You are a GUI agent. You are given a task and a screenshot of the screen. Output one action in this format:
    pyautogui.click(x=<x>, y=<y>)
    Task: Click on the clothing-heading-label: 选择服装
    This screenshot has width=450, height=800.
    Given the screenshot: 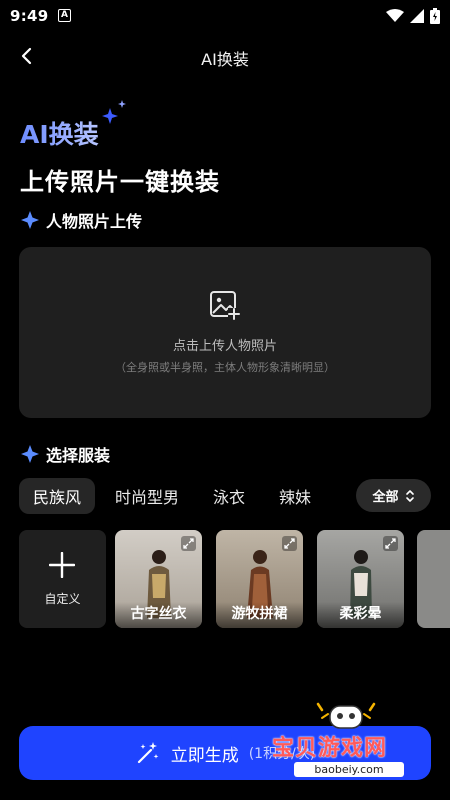 What is the action you would take?
    pyautogui.click(x=78, y=455)
    